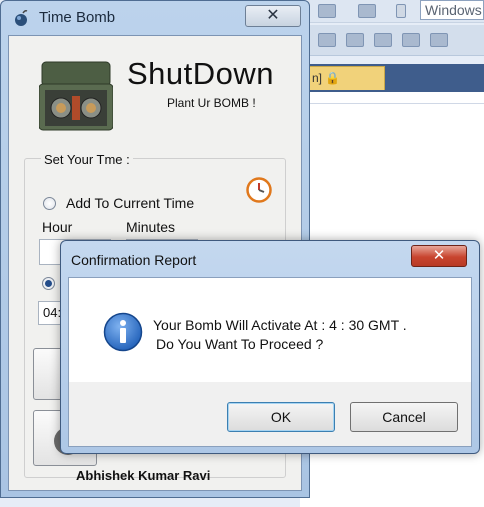  Describe the element at coordinates (345, 78) in the screenshot. I see `ide-tab-active: n] 🔒` at that location.